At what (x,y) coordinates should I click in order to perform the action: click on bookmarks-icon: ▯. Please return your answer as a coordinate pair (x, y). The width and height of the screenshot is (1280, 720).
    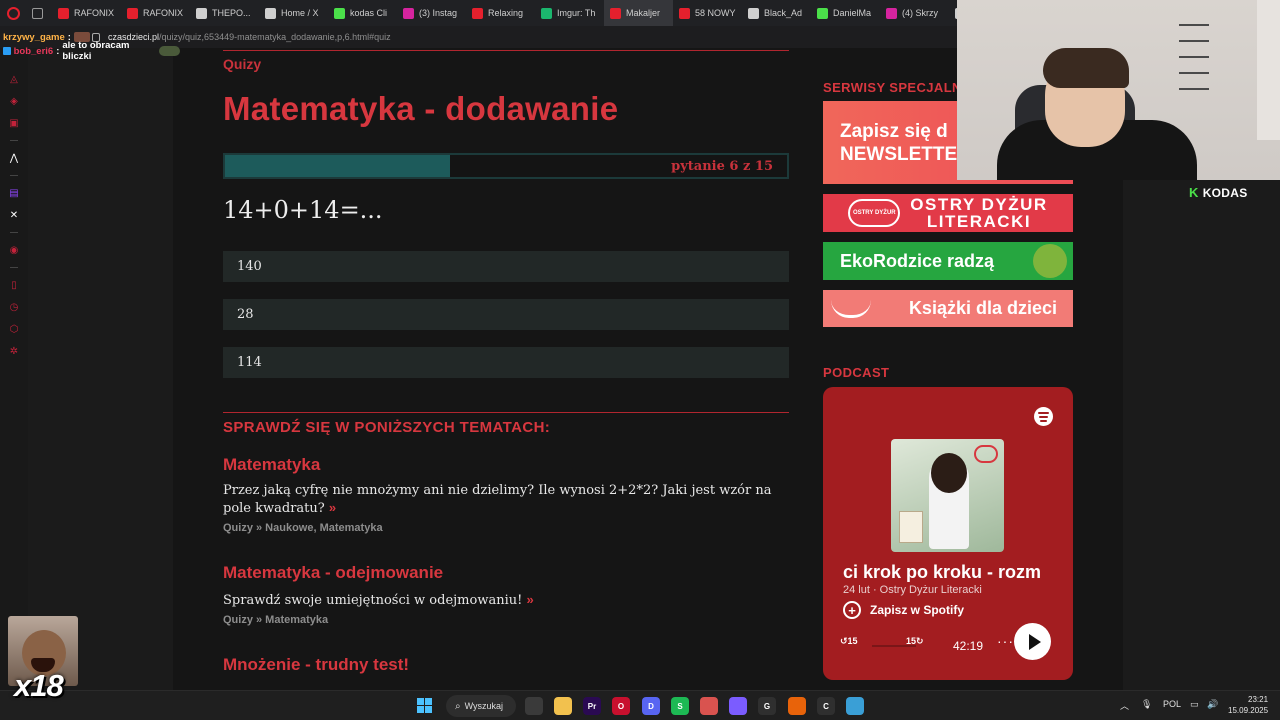
    Looking at the image, I should click on (14, 285).